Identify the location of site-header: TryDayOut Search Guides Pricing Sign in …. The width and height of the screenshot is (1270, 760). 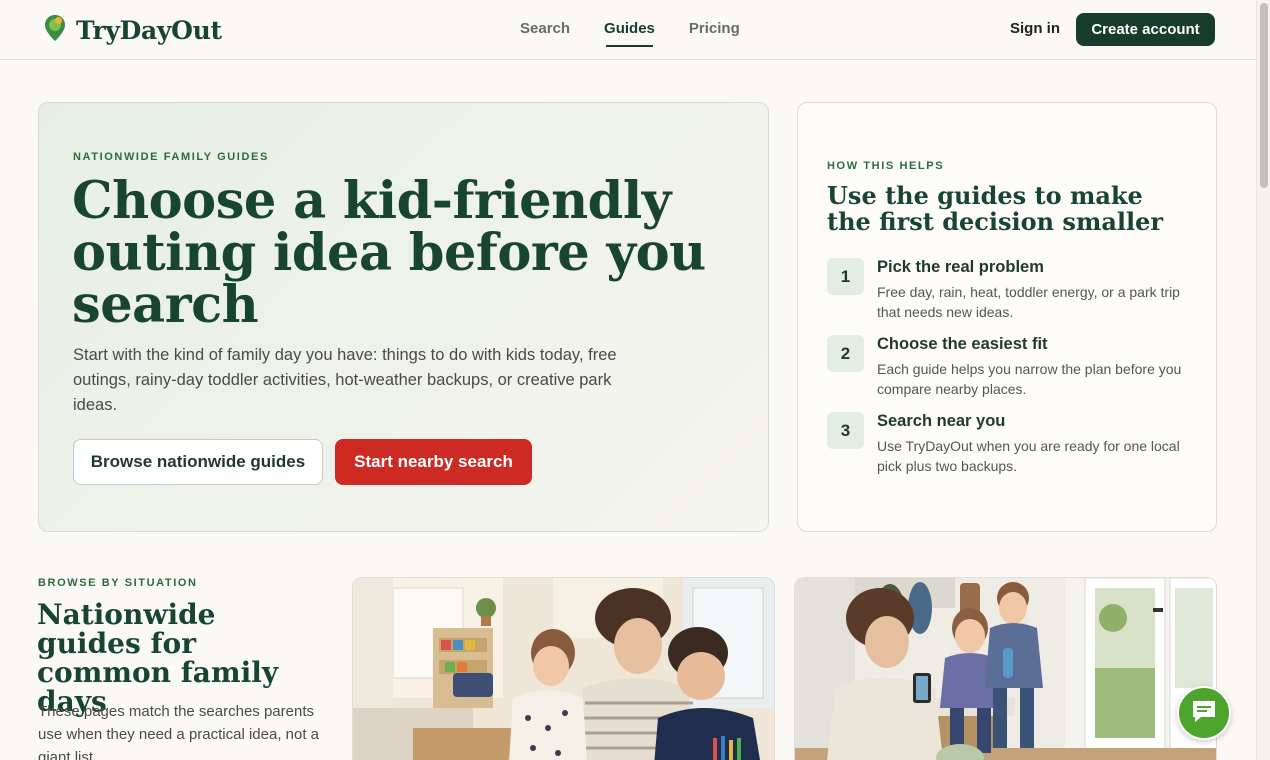
(628, 30).